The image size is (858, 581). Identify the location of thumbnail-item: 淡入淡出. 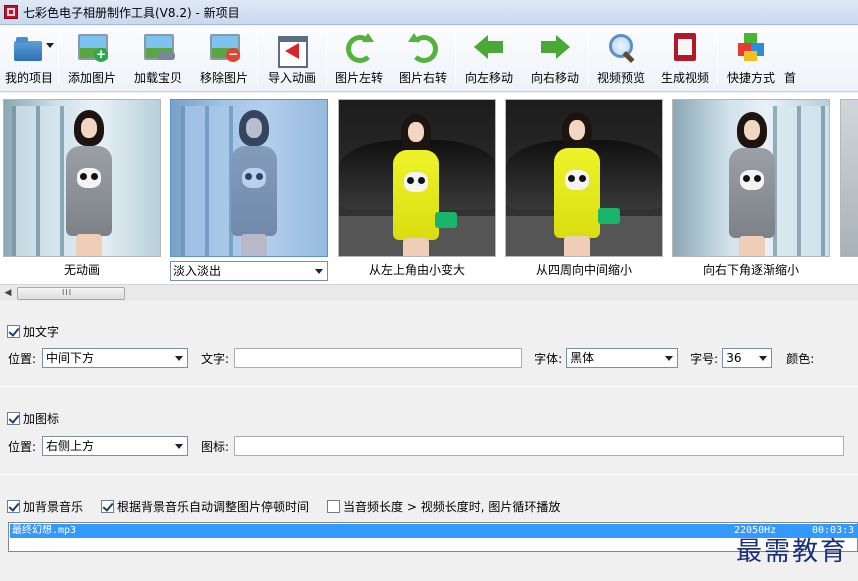
(249, 190).